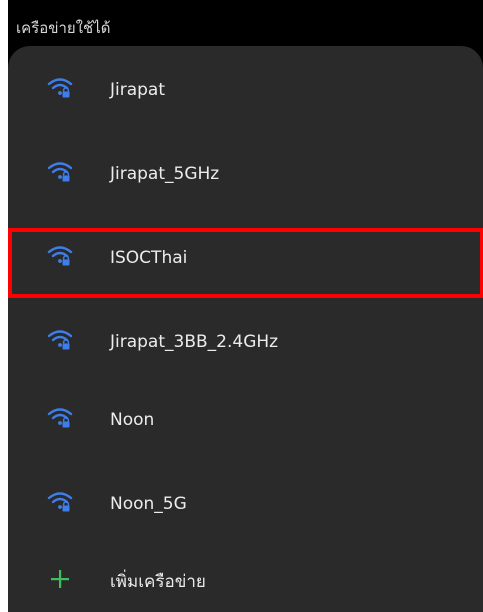  What do you see at coordinates (132, 420) in the screenshot?
I see `network-ssid: Noon` at bounding box center [132, 420].